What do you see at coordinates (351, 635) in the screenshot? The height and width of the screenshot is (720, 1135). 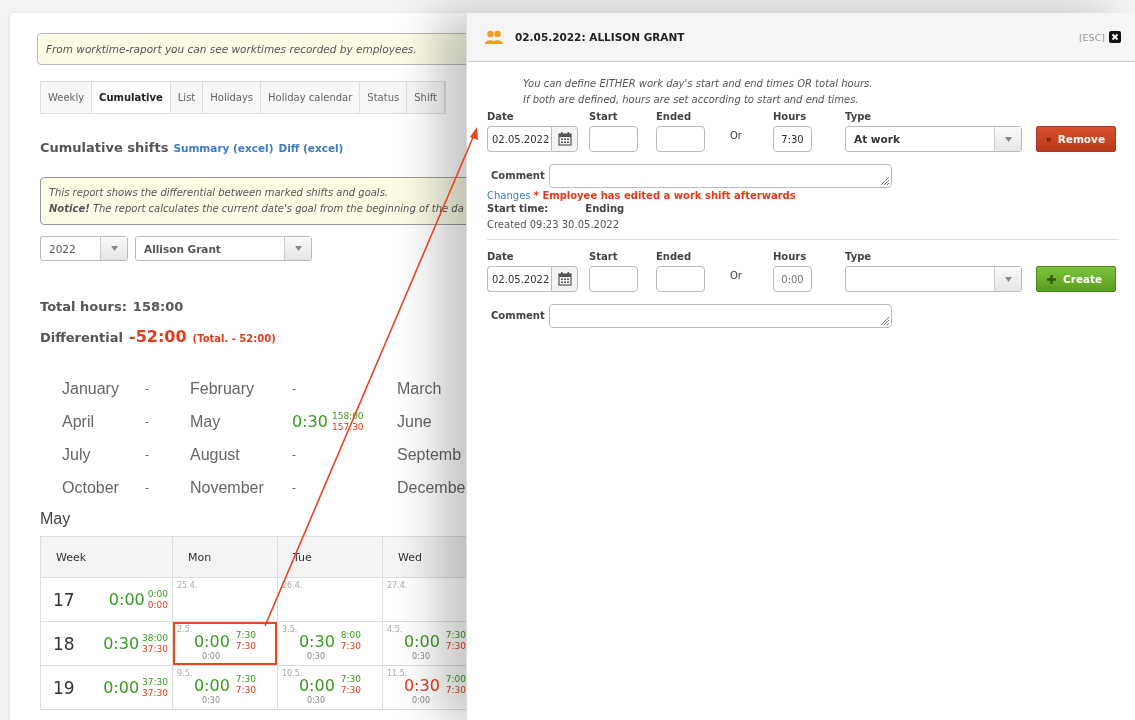 I see `goal-hours: 8:00` at bounding box center [351, 635].